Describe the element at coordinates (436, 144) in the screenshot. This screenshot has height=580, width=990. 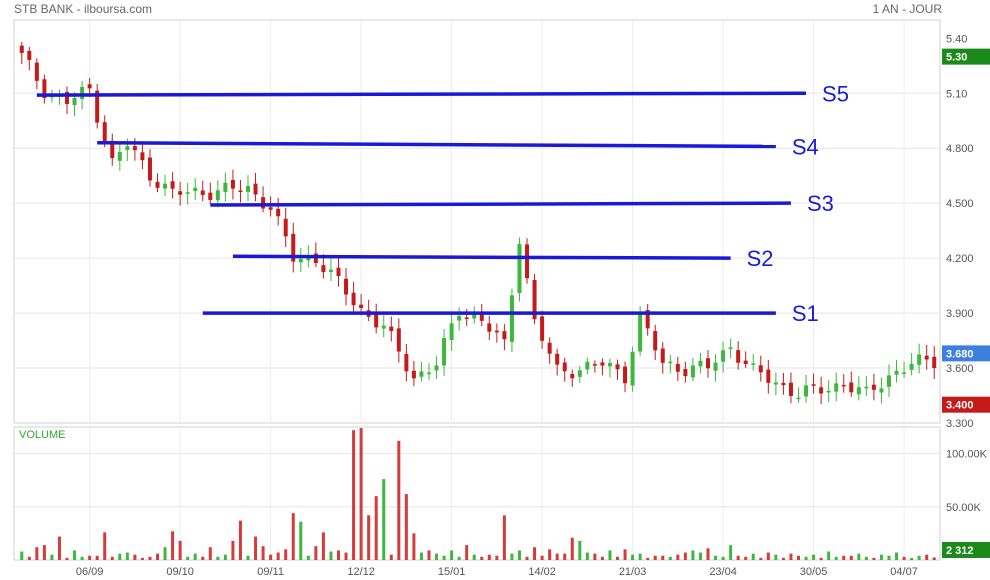
I see `support-line-s4` at that location.